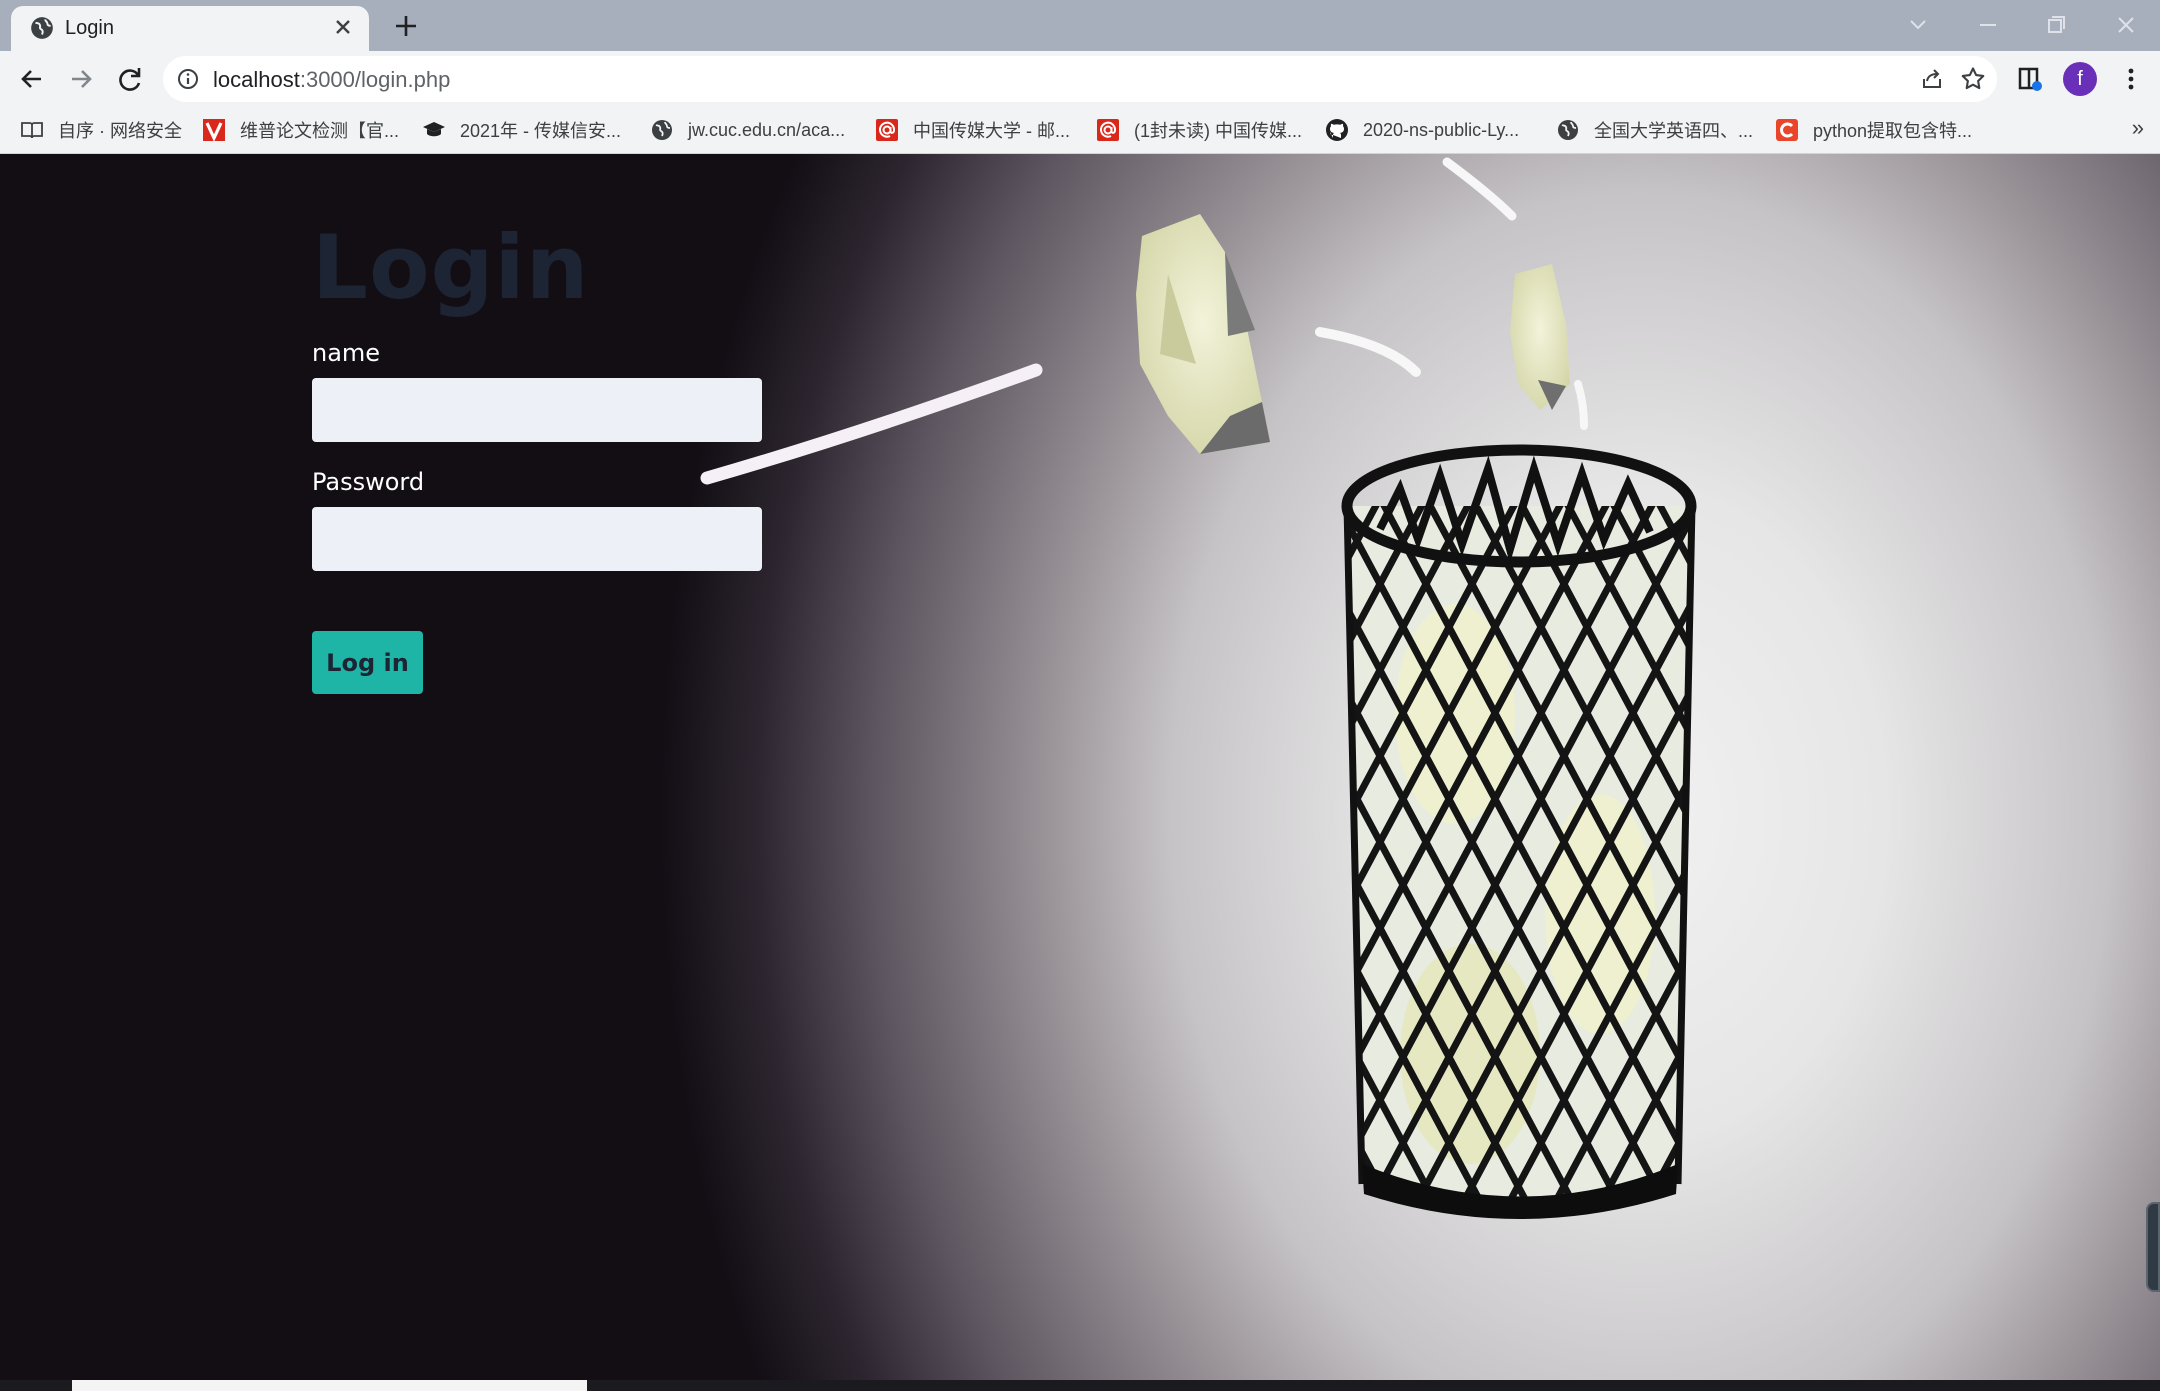  What do you see at coordinates (2138, 128) in the screenshot?
I see `bookmarks-overflow-chevron: »` at bounding box center [2138, 128].